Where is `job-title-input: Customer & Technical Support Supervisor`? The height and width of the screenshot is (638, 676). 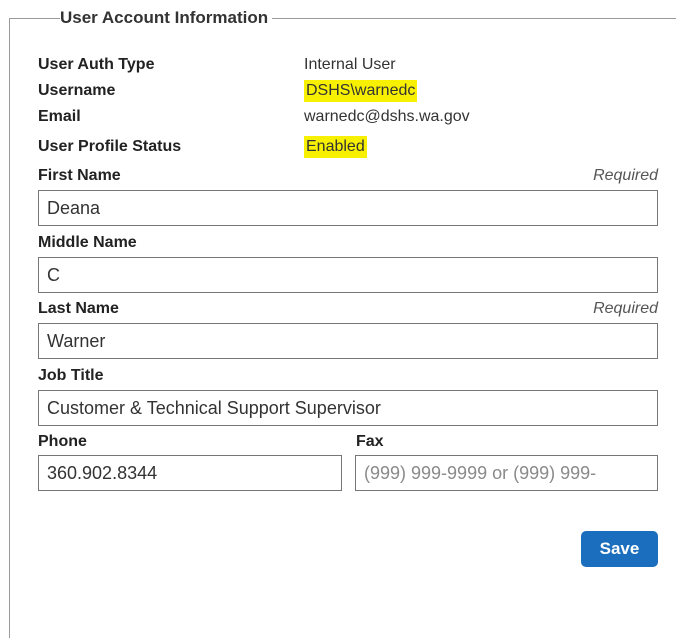
job-title-input: Customer & Technical Support Supervisor is located at coordinates (348, 408).